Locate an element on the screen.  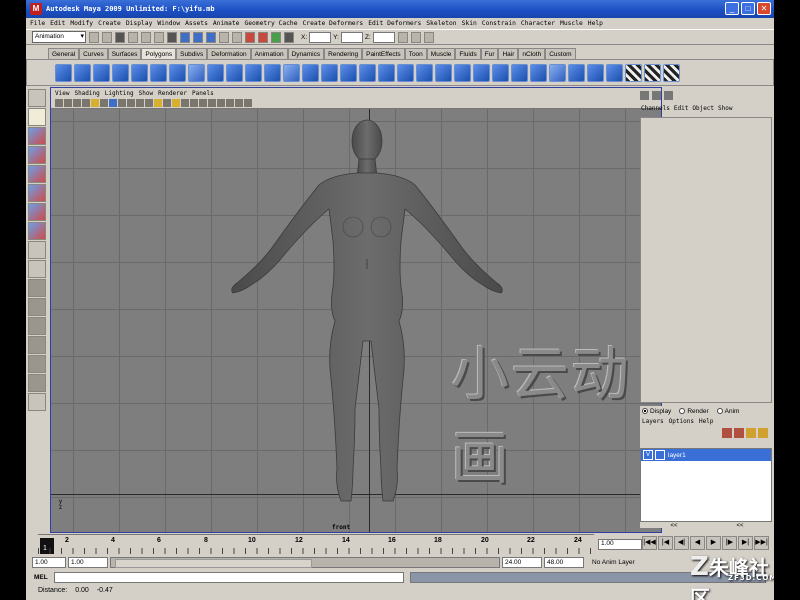
smooth-shade-icon is located at coordinates (149, 103).